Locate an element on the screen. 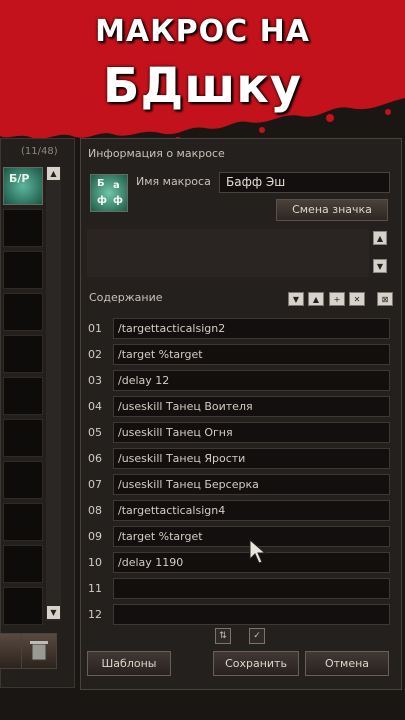 This screenshot has height=720, width=405. macro-command-field: /useskill Танец Берсерка is located at coordinates (251, 484).